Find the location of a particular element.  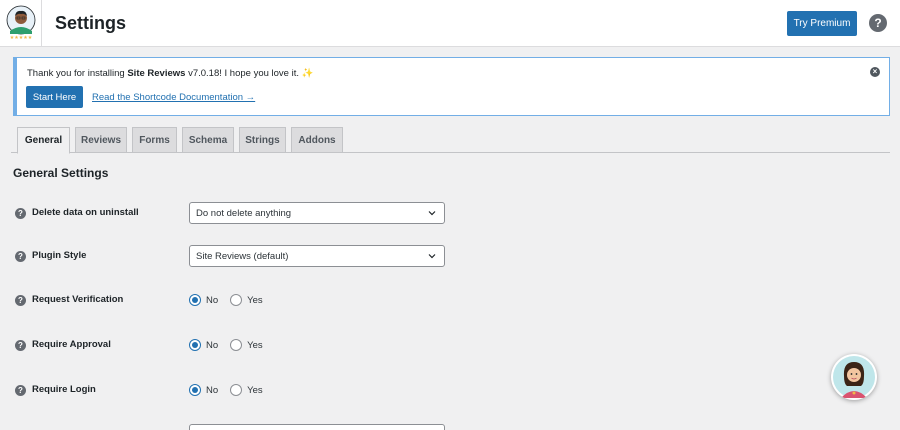

tab-strings: Strings is located at coordinates (262, 140).